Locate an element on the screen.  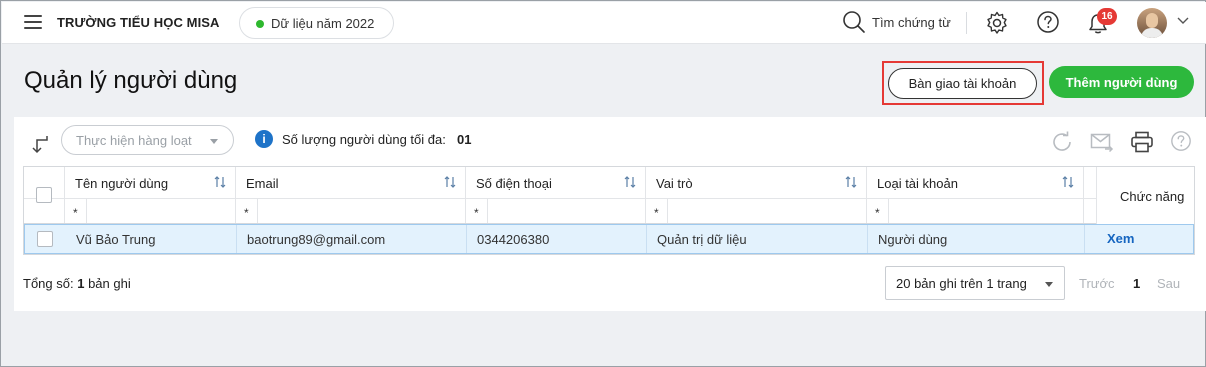
gear-icon is located at coordinates (997, 22).